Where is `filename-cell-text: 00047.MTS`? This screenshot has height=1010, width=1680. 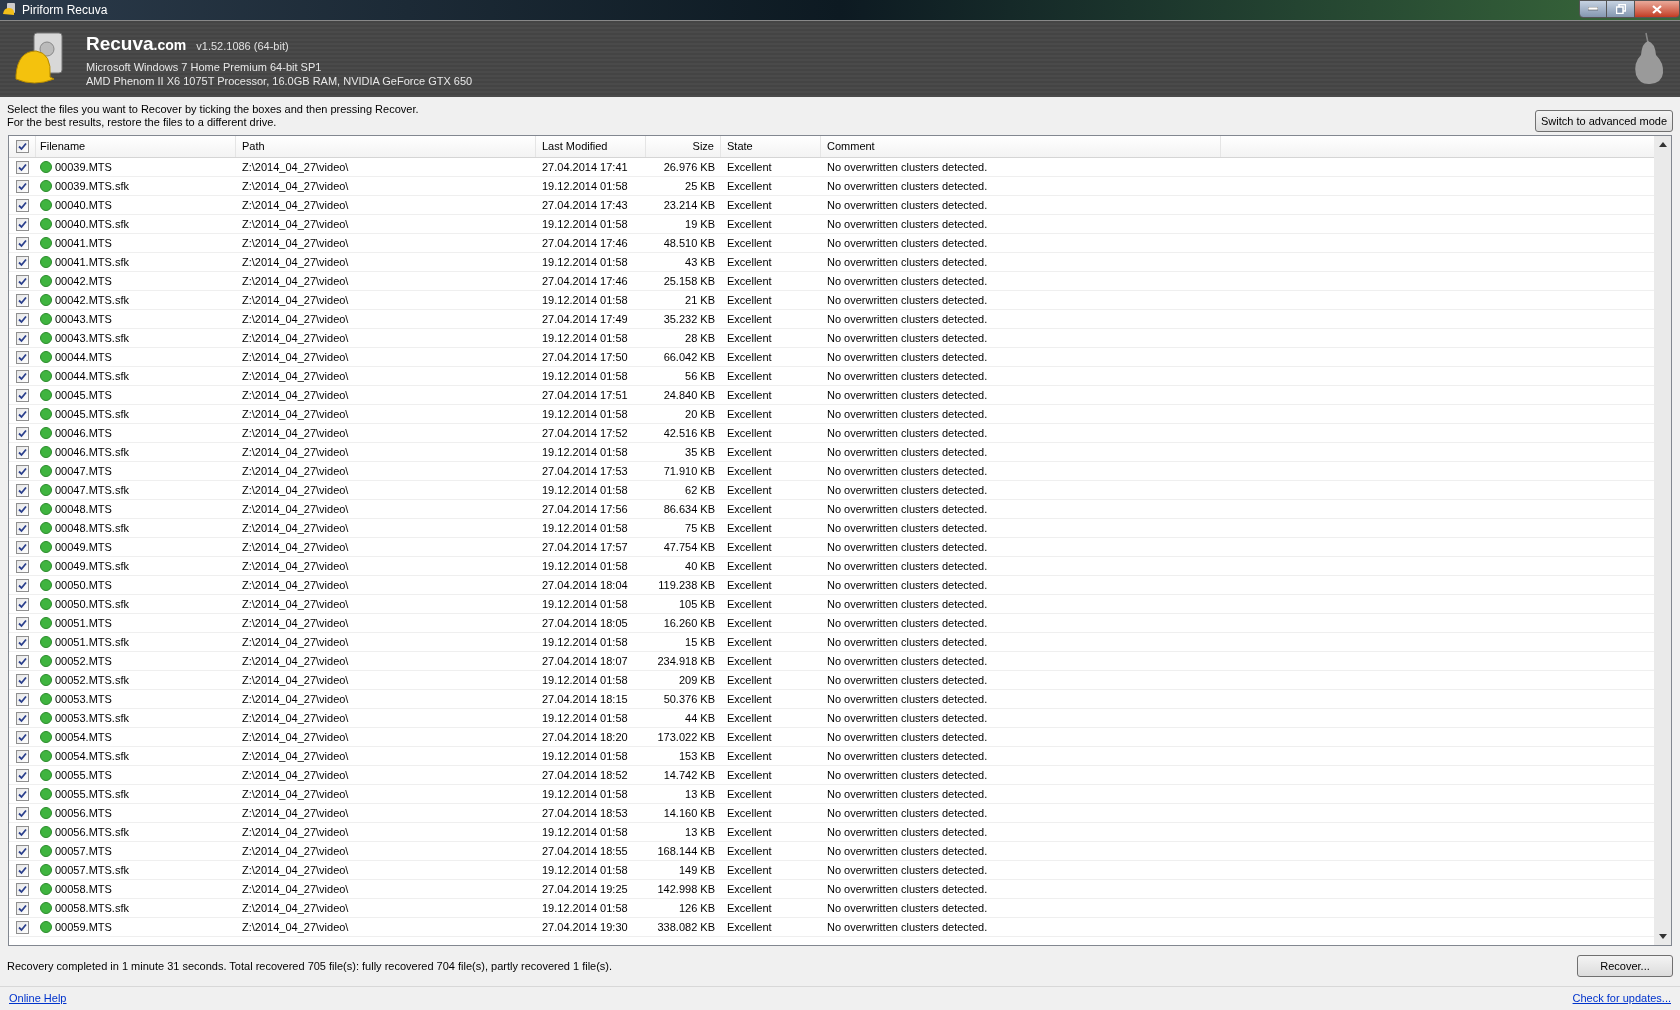
filename-cell-text: 00047.MTS is located at coordinates (83, 471).